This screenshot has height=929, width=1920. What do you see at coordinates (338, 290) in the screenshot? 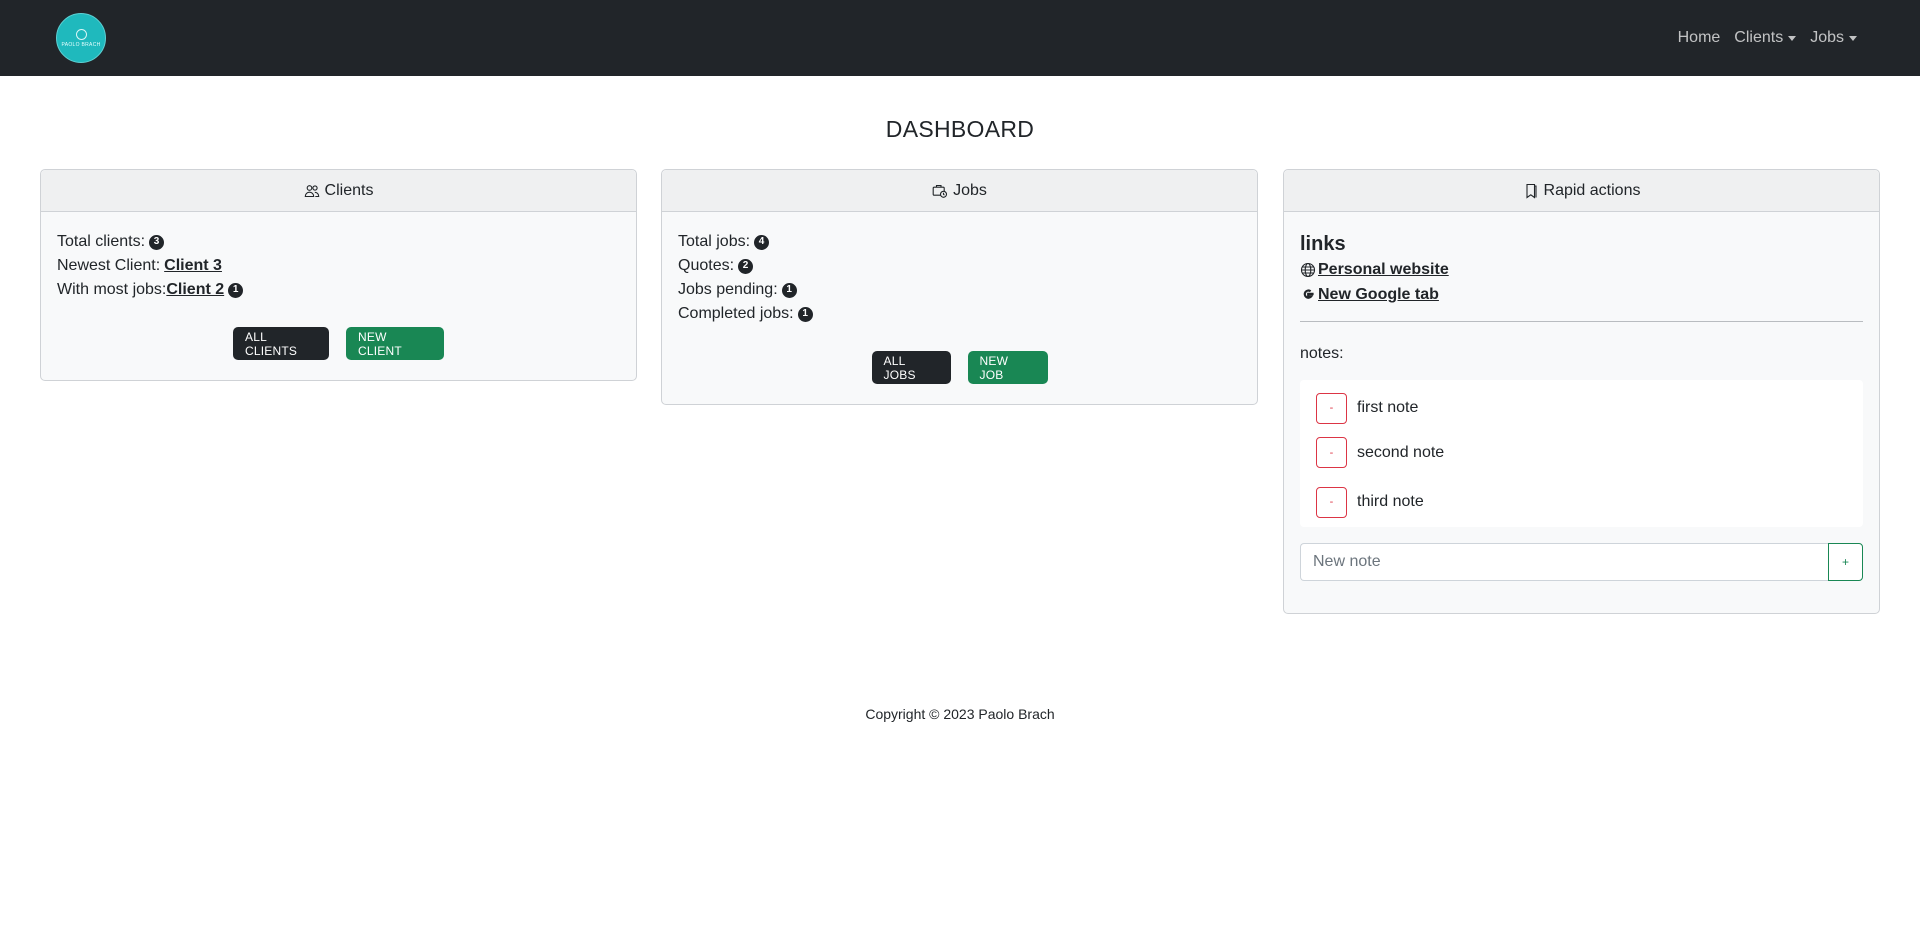
I see `most-jobs-line: With most jobs: Client 2 1` at bounding box center [338, 290].